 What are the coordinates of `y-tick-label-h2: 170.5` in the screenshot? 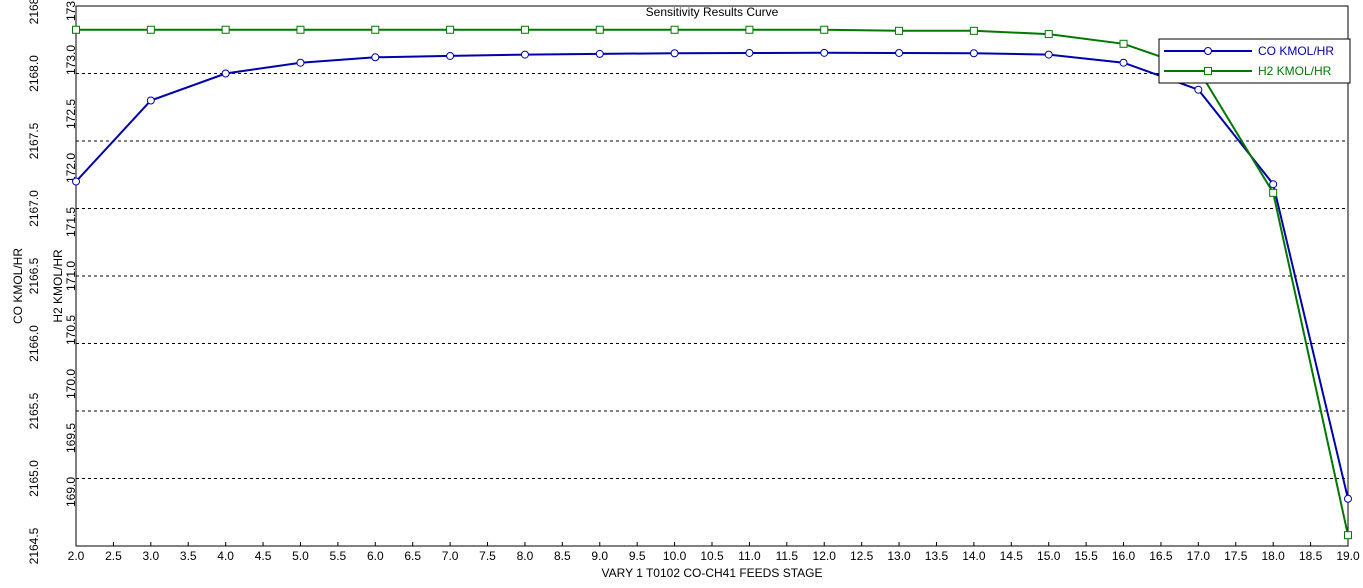 It's located at (71, 330).